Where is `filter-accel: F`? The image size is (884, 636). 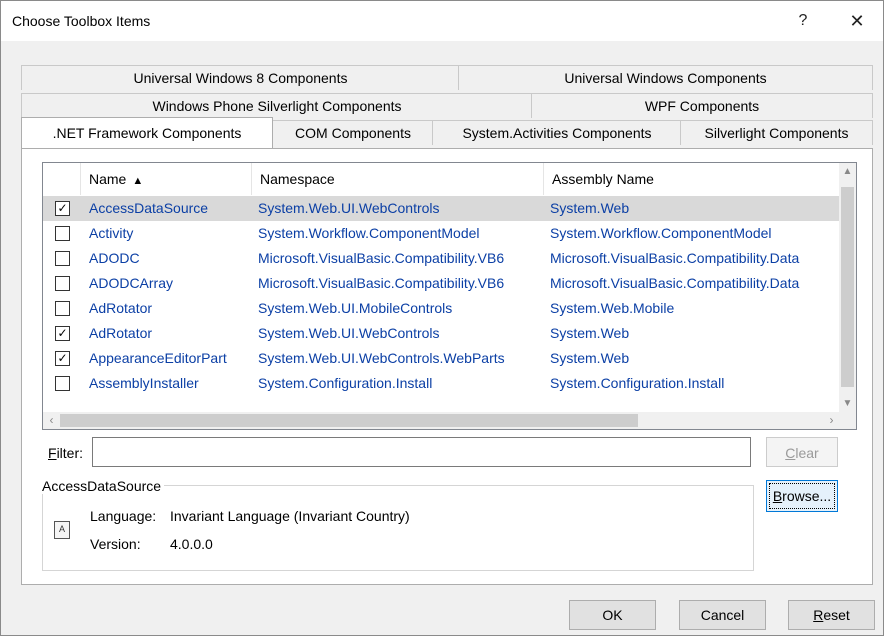 filter-accel: F is located at coordinates (52, 453).